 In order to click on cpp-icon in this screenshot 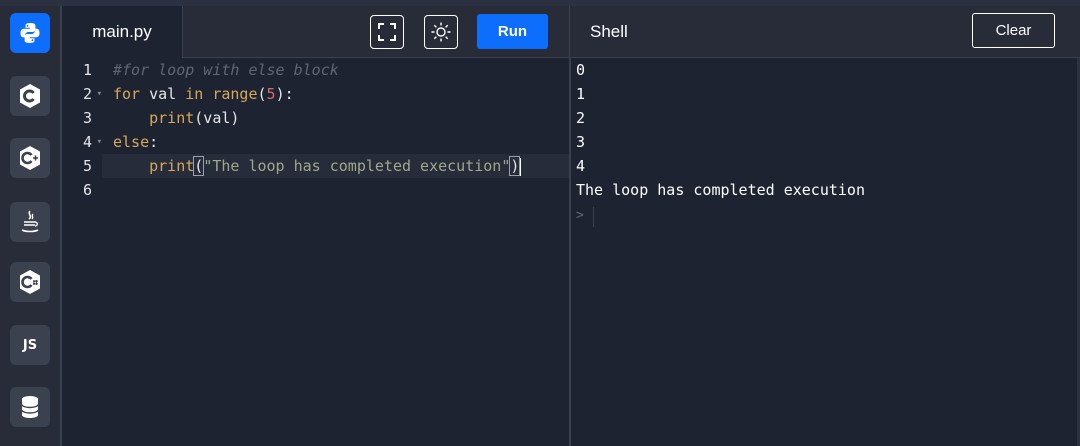, I will do `click(30, 158)`.